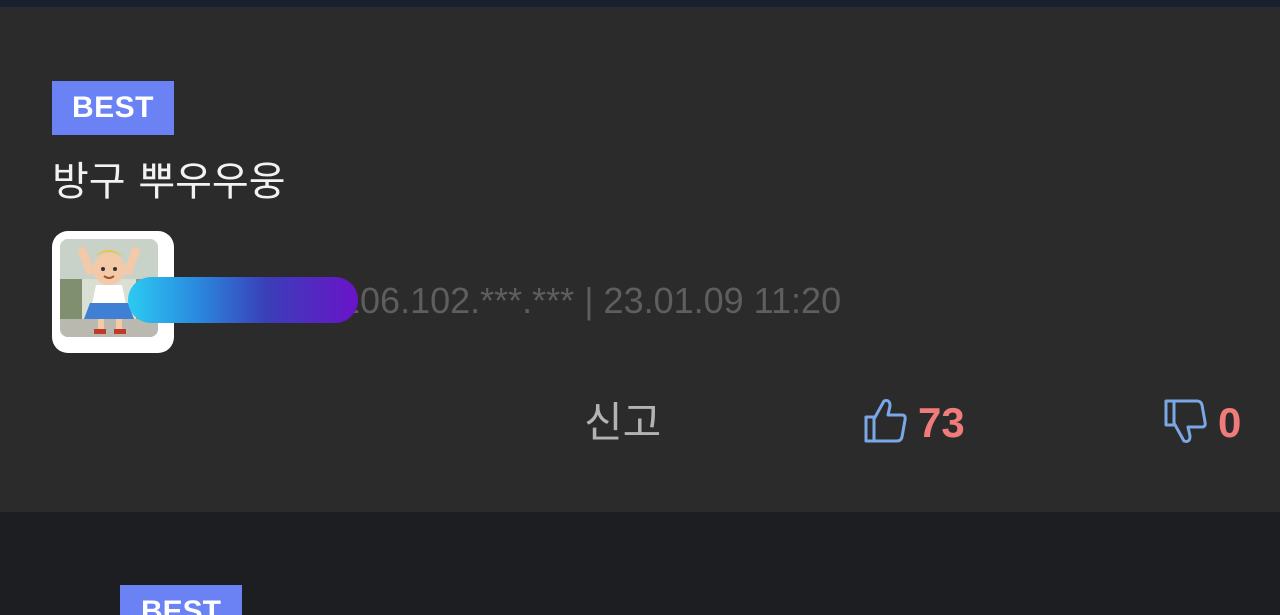  I want to click on dislike-count: 0, so click(1230, 422).